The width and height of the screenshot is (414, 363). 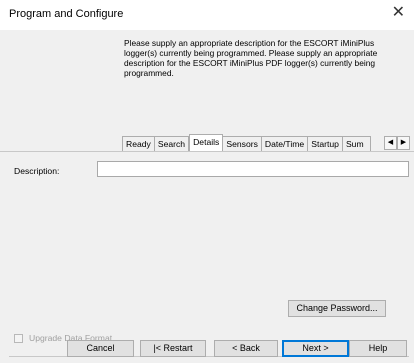 What do you see at coordinates (315, 348) in the screenshot?
I see `next-button: Next >` at bounding box center [315, 348].